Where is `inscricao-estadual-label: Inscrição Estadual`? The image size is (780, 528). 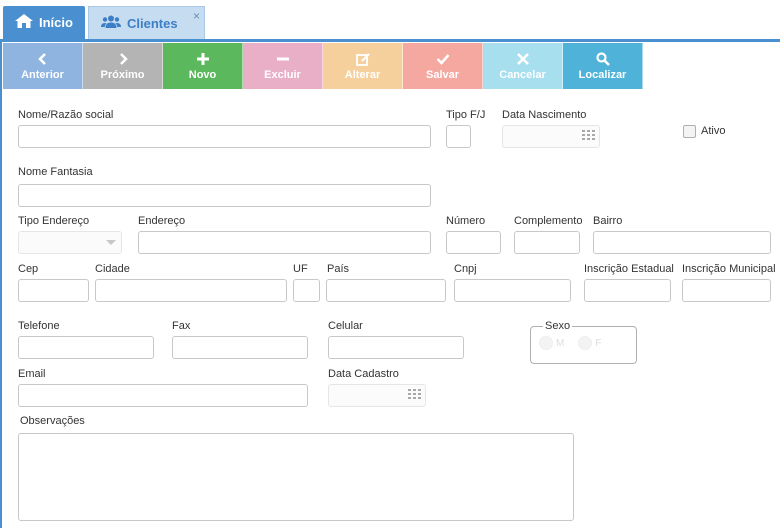
inscricao-estadual-label: Inscrição Estadual is located at coordinates (629, 269).